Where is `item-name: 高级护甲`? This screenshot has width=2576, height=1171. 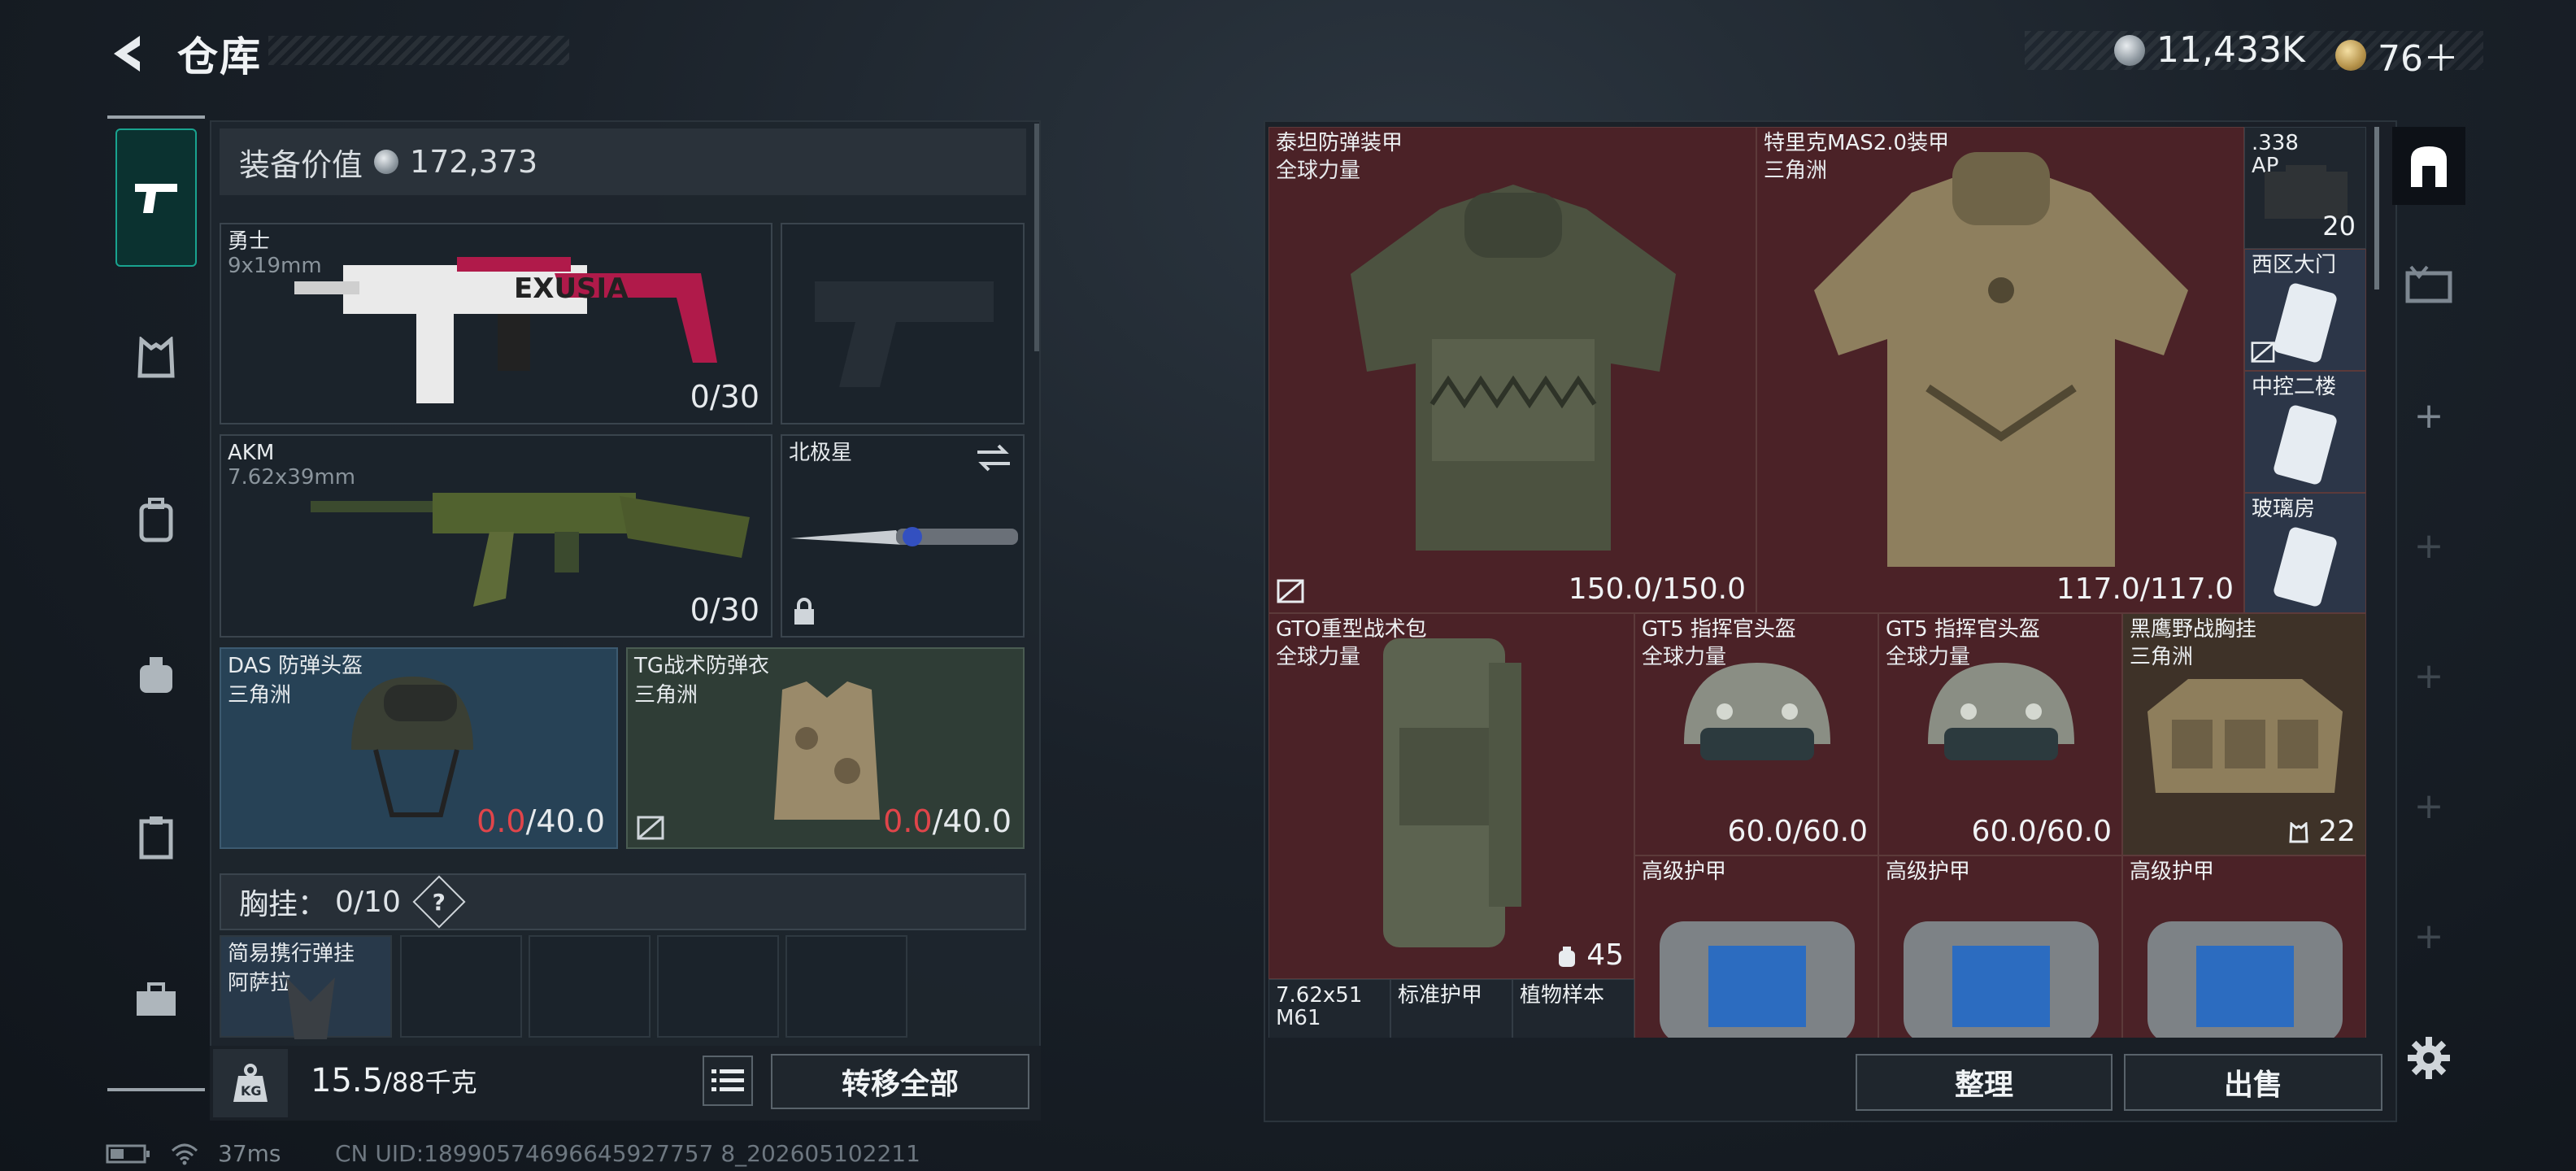 item-name: 高级护甲 is located at coordinates (1684, 872).